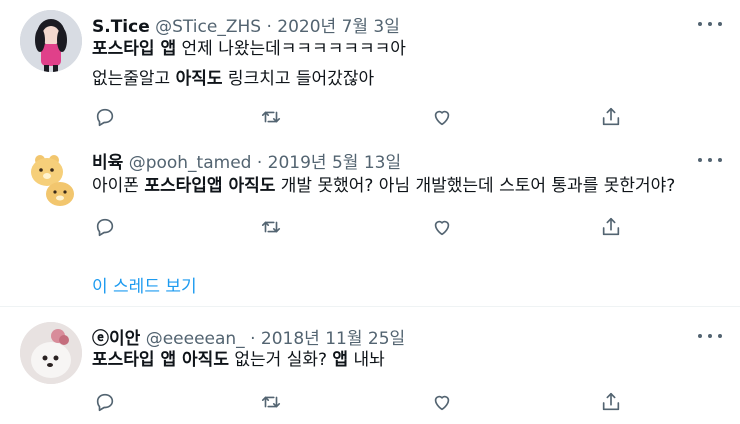 The width and height of the screenshot is (740, 424). I want to click on tweet-text: 포스타입 앱 아직도 없는거 실화? 앱 내놔, so click(238, 360).